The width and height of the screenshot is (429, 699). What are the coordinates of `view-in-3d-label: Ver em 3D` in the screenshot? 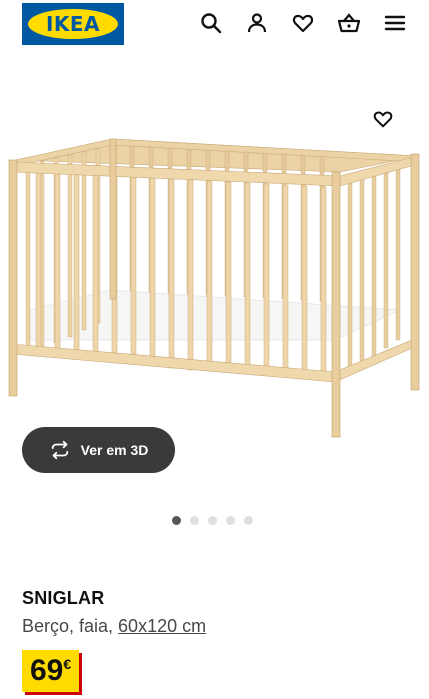 It's located at (114, 450).